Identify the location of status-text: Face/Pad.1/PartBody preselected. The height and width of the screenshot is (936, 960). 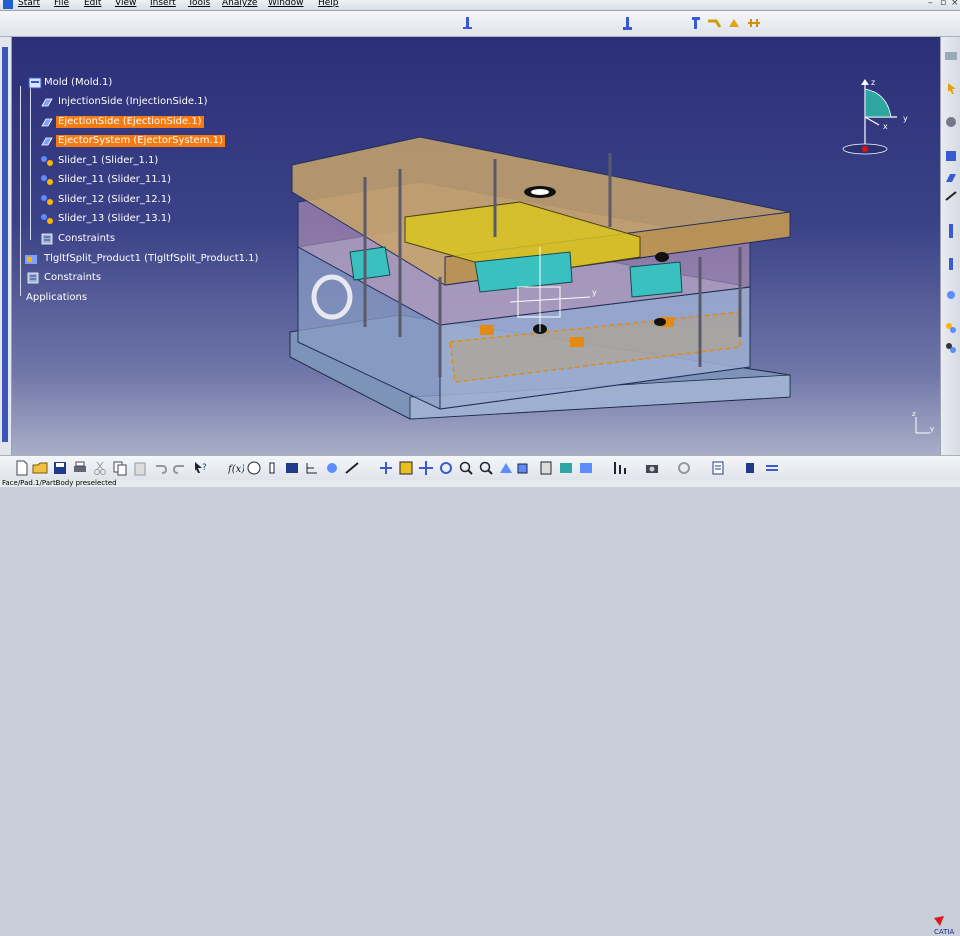
(59, 483).